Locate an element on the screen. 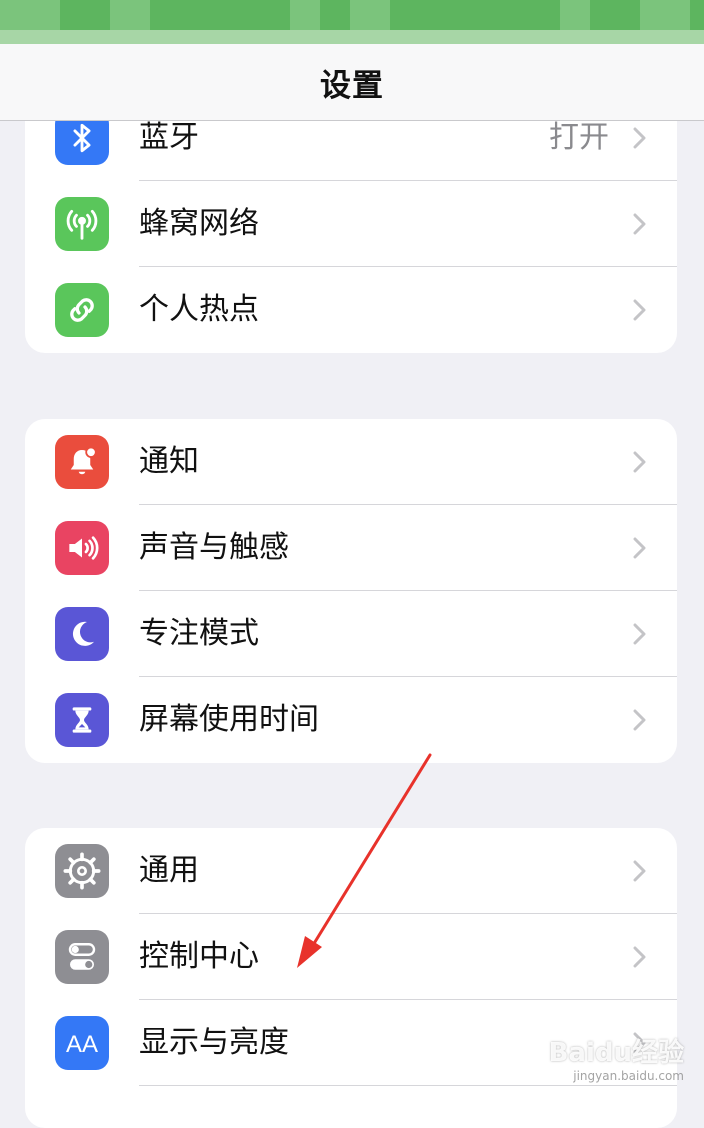 Image resolution: width=704 pixels, height=1128 pixels. notification-bell-icon is located at coordinates (82, 462).